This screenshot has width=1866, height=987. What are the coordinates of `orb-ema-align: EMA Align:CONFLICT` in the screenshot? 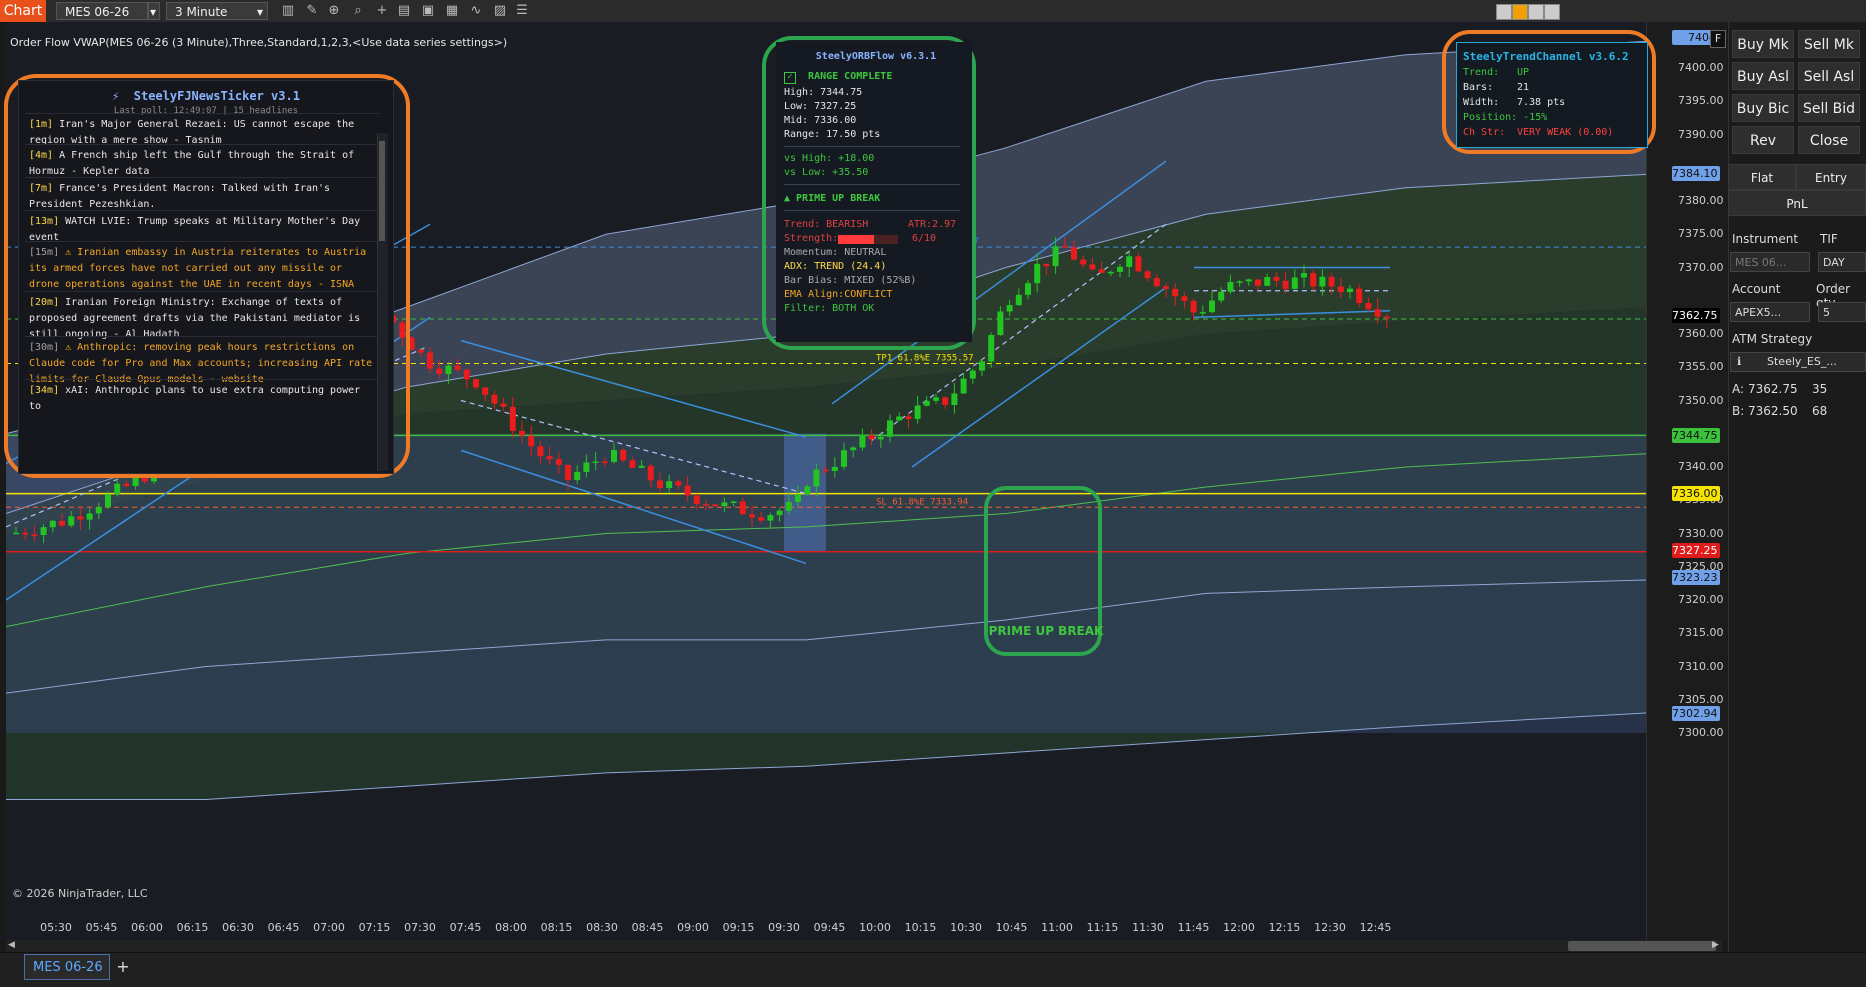 It's located at (838, 294).